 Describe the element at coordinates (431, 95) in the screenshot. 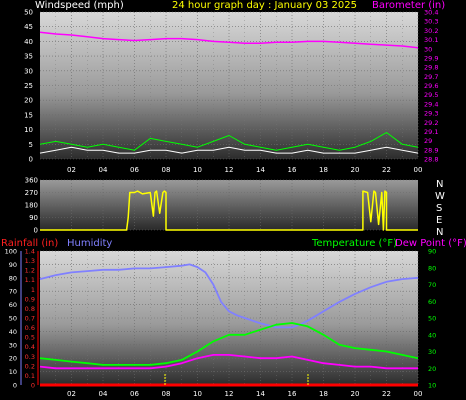

I see `baro-tick-label: 29.5` at that location.